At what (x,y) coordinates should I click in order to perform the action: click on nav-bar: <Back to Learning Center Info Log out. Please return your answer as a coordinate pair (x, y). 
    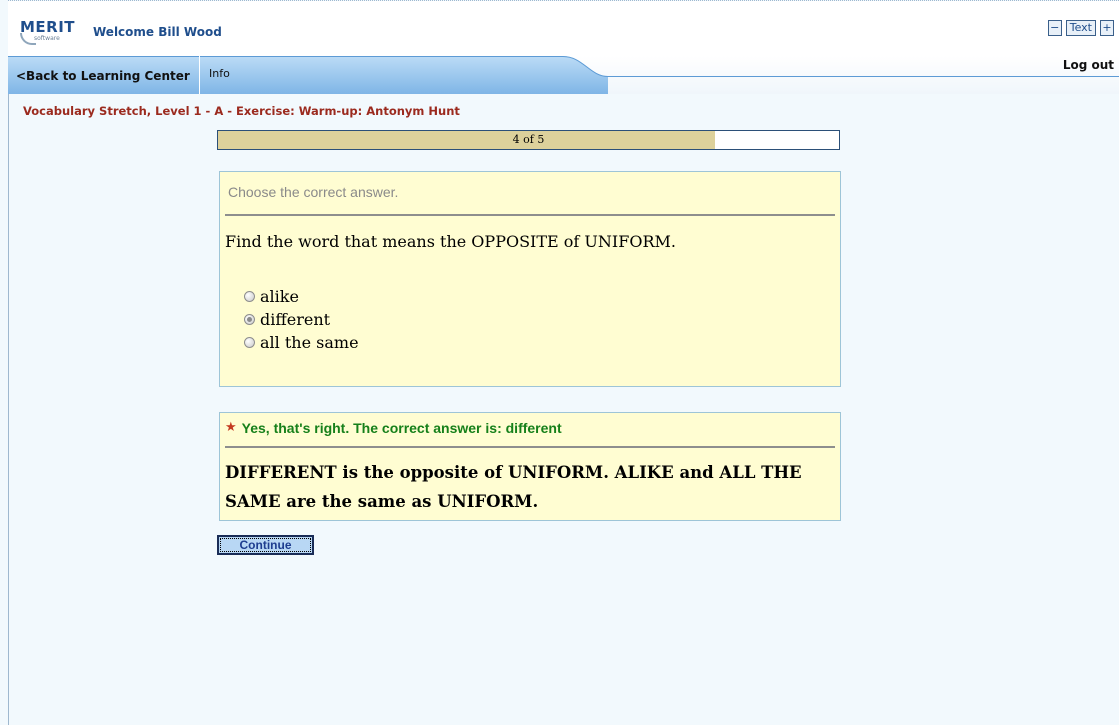
    Looking at the image, I should click on (563, 75).